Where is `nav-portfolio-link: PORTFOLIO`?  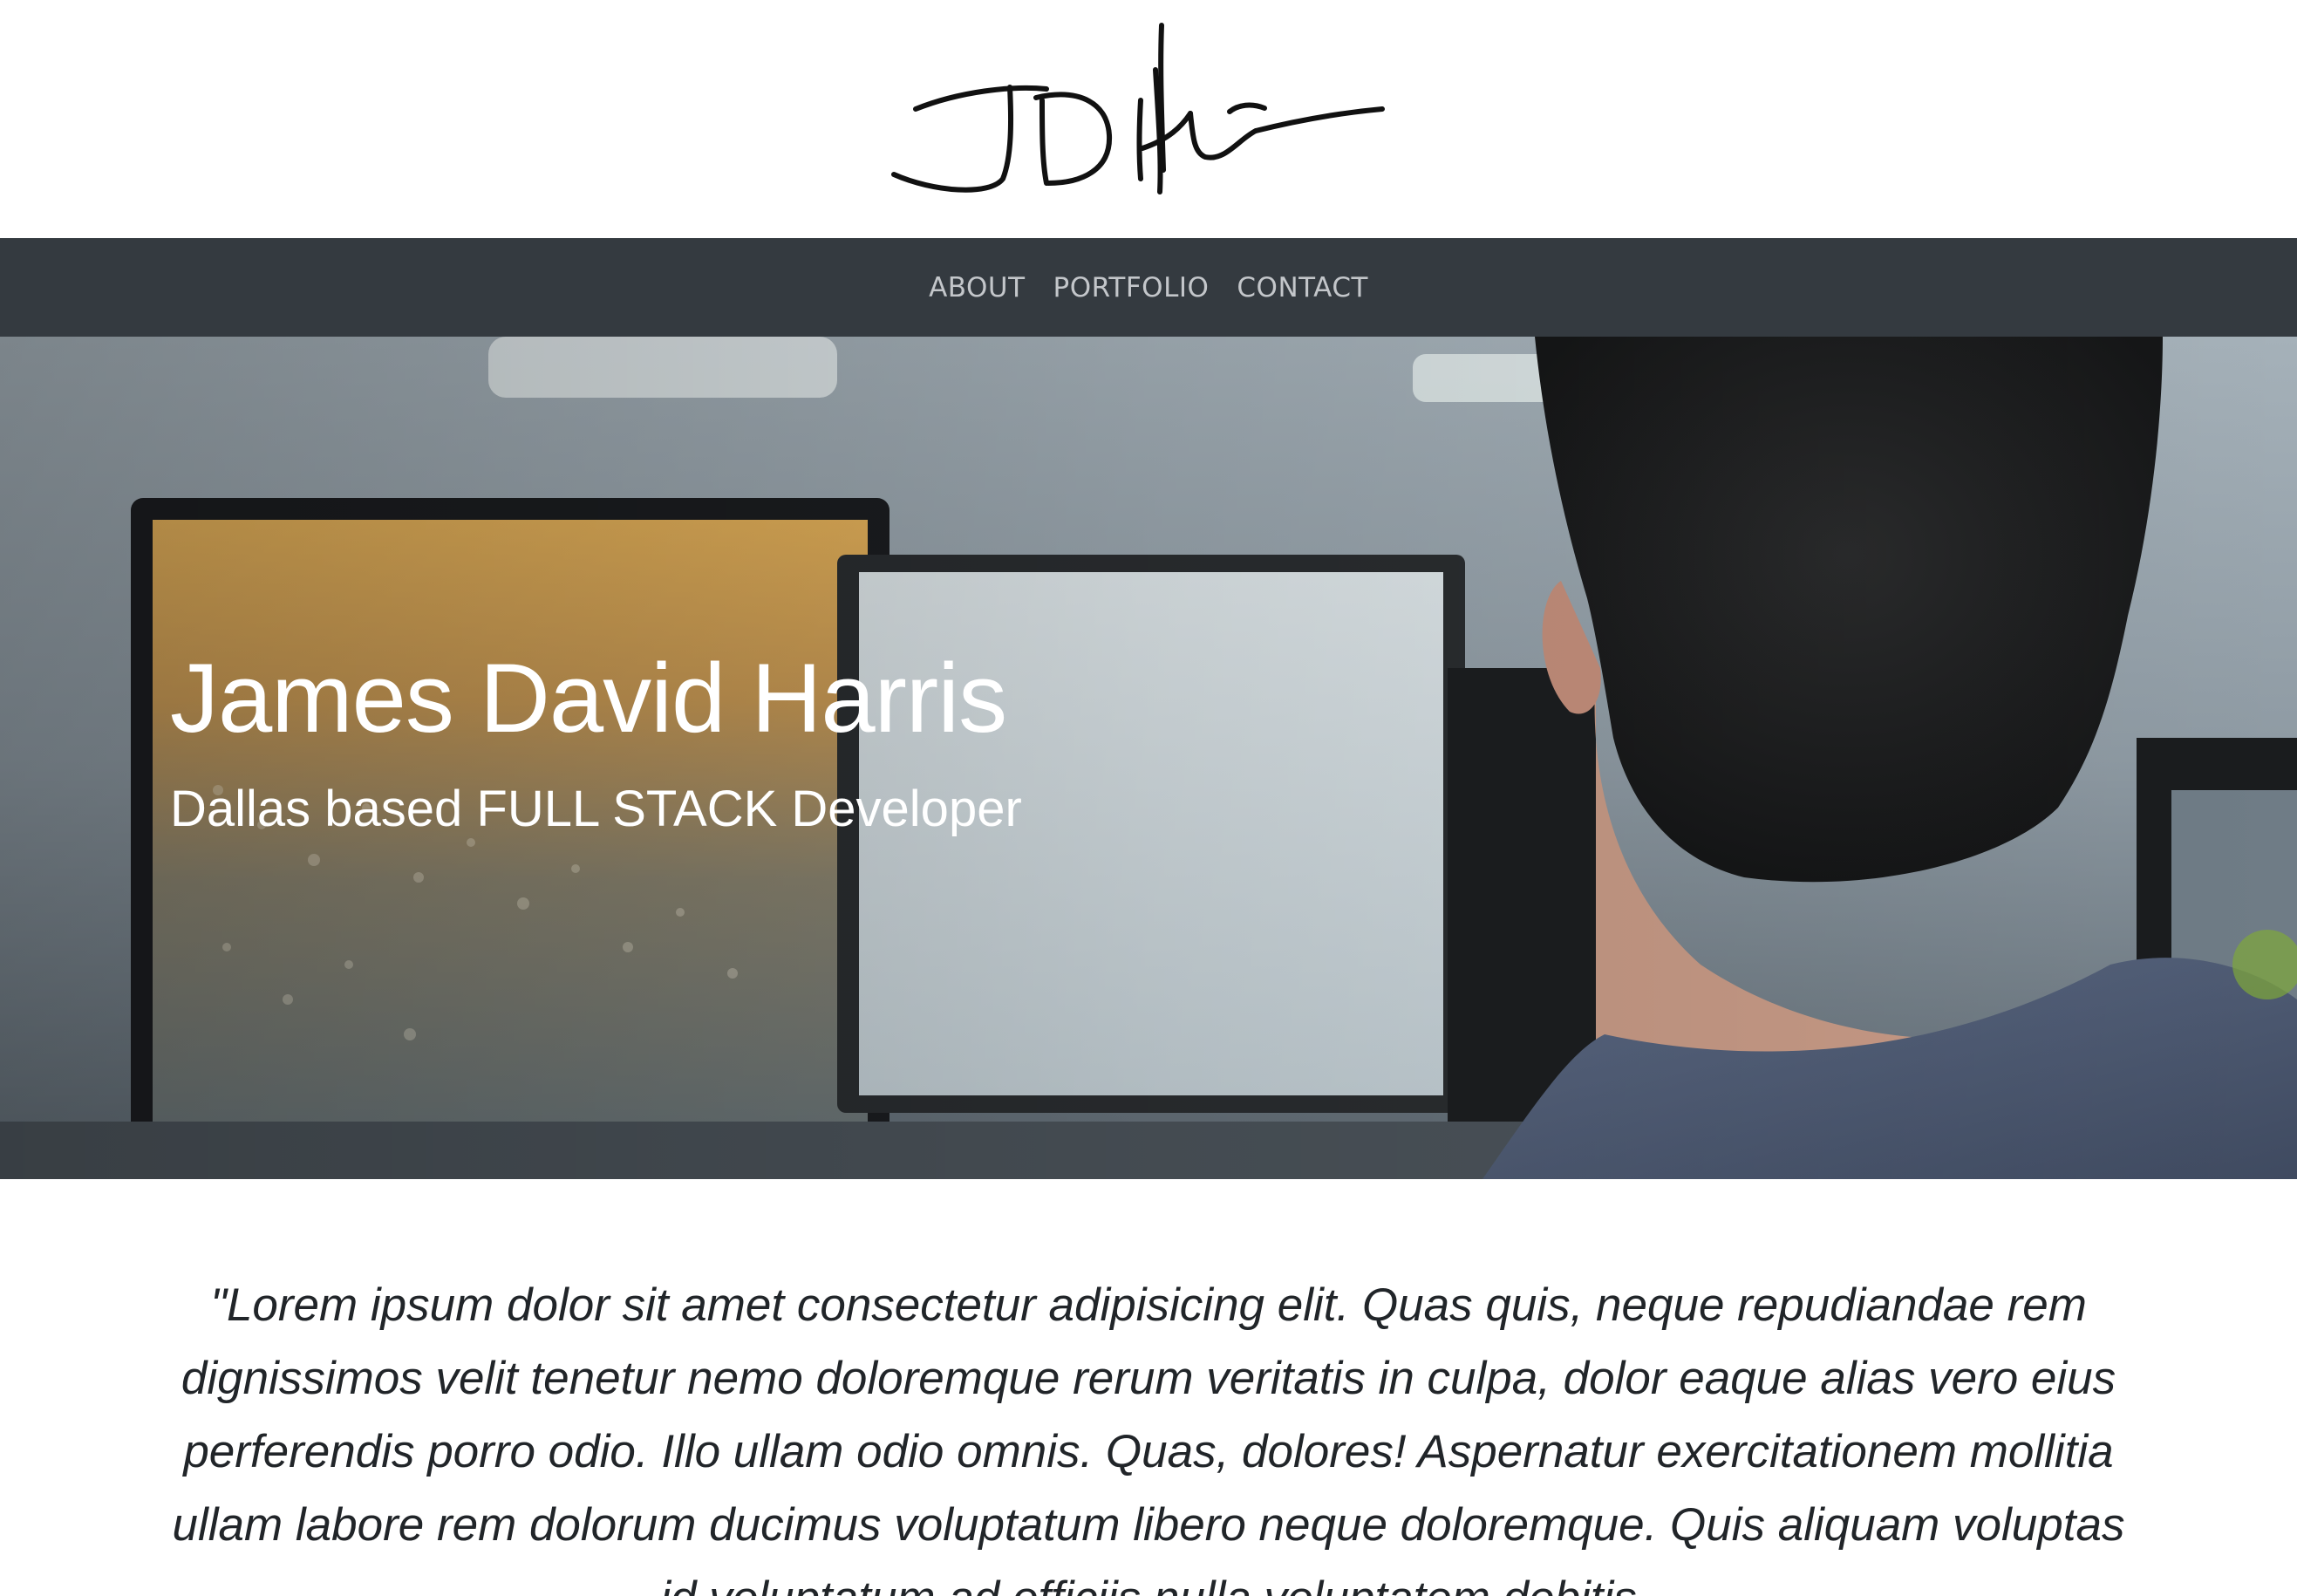 nav-portfolio-link: PORTFOLIO is located at coordinates (1131, 288).